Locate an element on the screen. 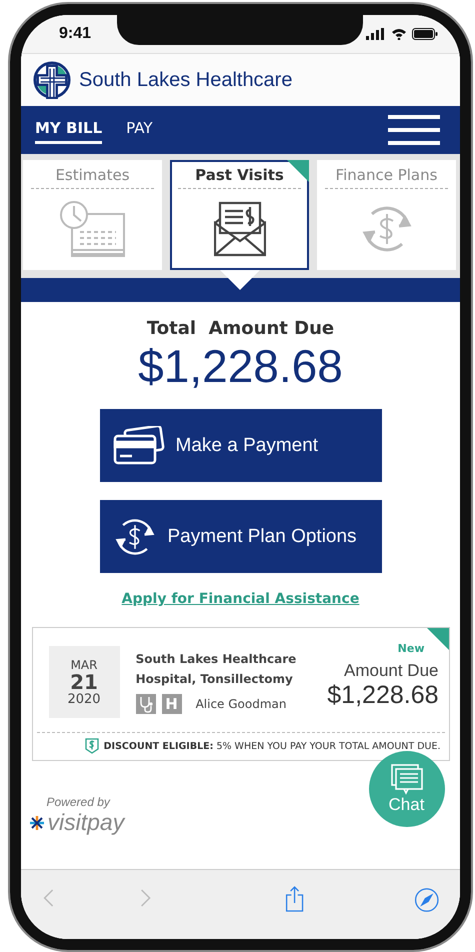 The image size is (475, 952). section-tab: Finance Plans is located at coordinates (386, 215).